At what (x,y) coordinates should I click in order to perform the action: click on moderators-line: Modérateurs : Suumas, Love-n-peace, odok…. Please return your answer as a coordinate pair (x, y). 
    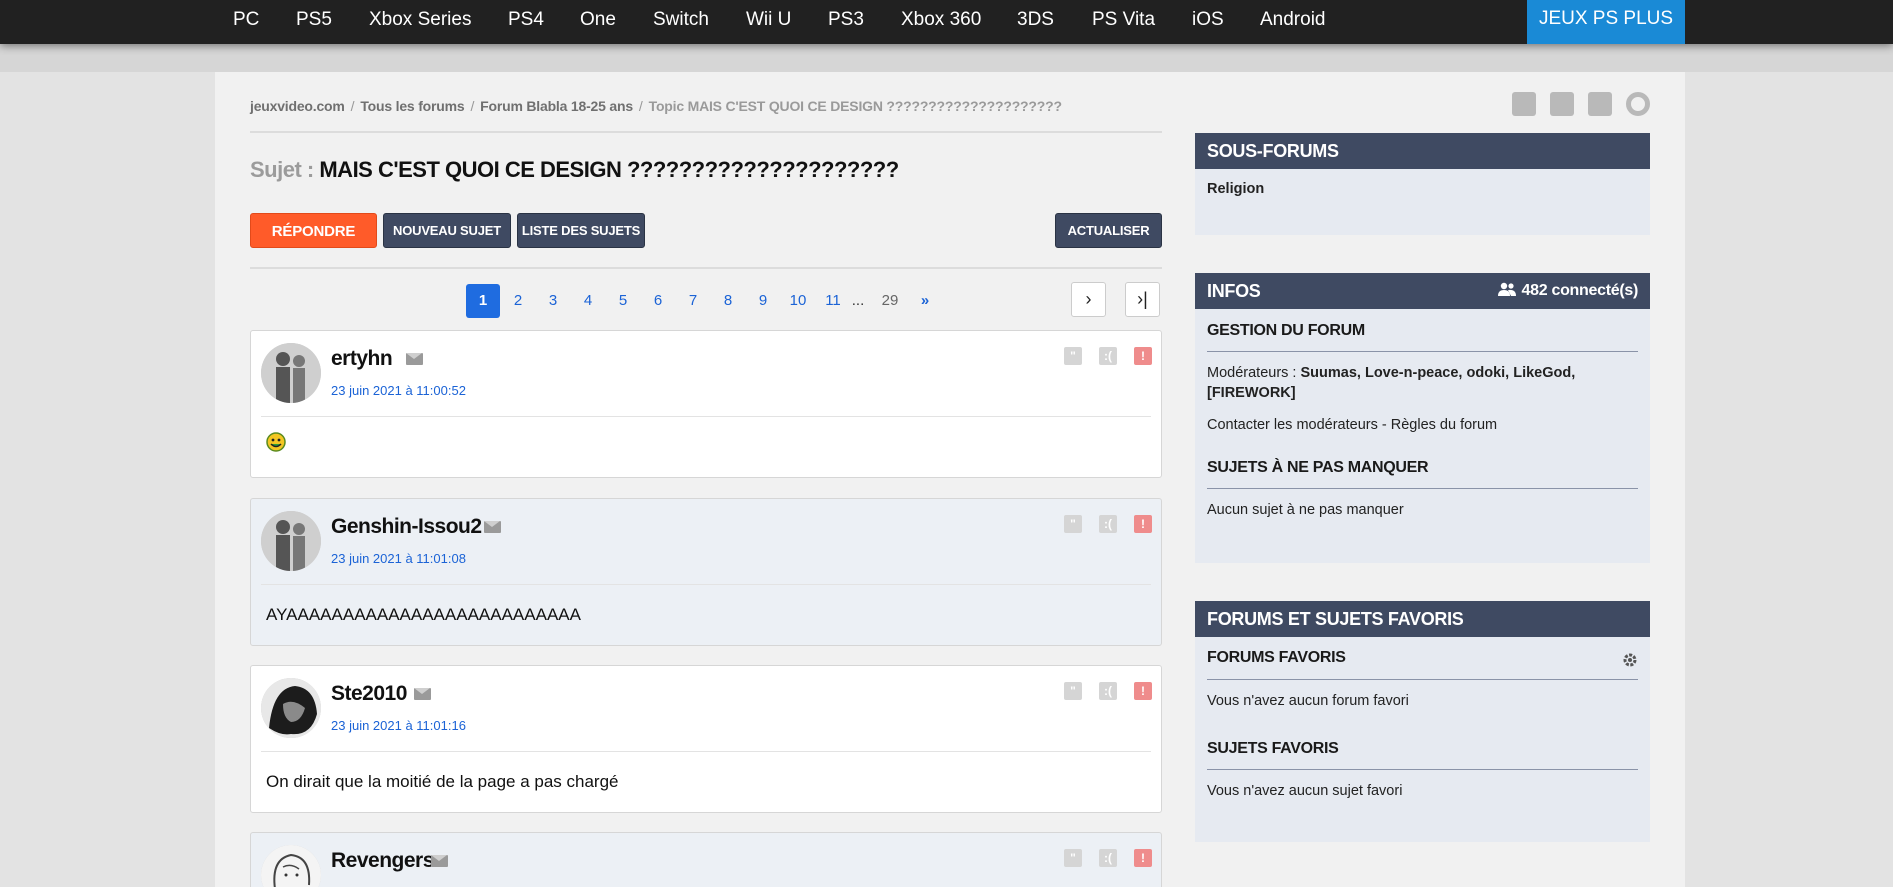
    Looking at the image, I should click on (1391, 373).